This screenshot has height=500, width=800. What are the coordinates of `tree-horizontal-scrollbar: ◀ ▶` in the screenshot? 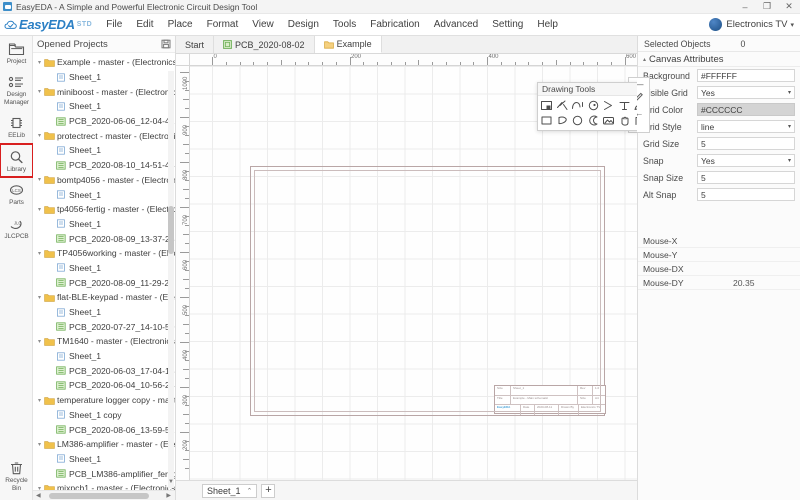 It's located at (104, 495).